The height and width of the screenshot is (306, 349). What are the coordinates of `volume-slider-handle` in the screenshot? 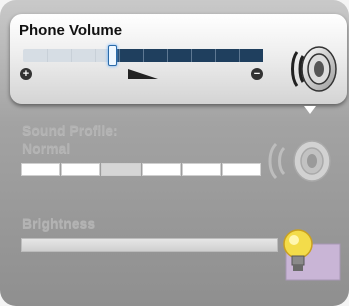 It's located at (112, 55).